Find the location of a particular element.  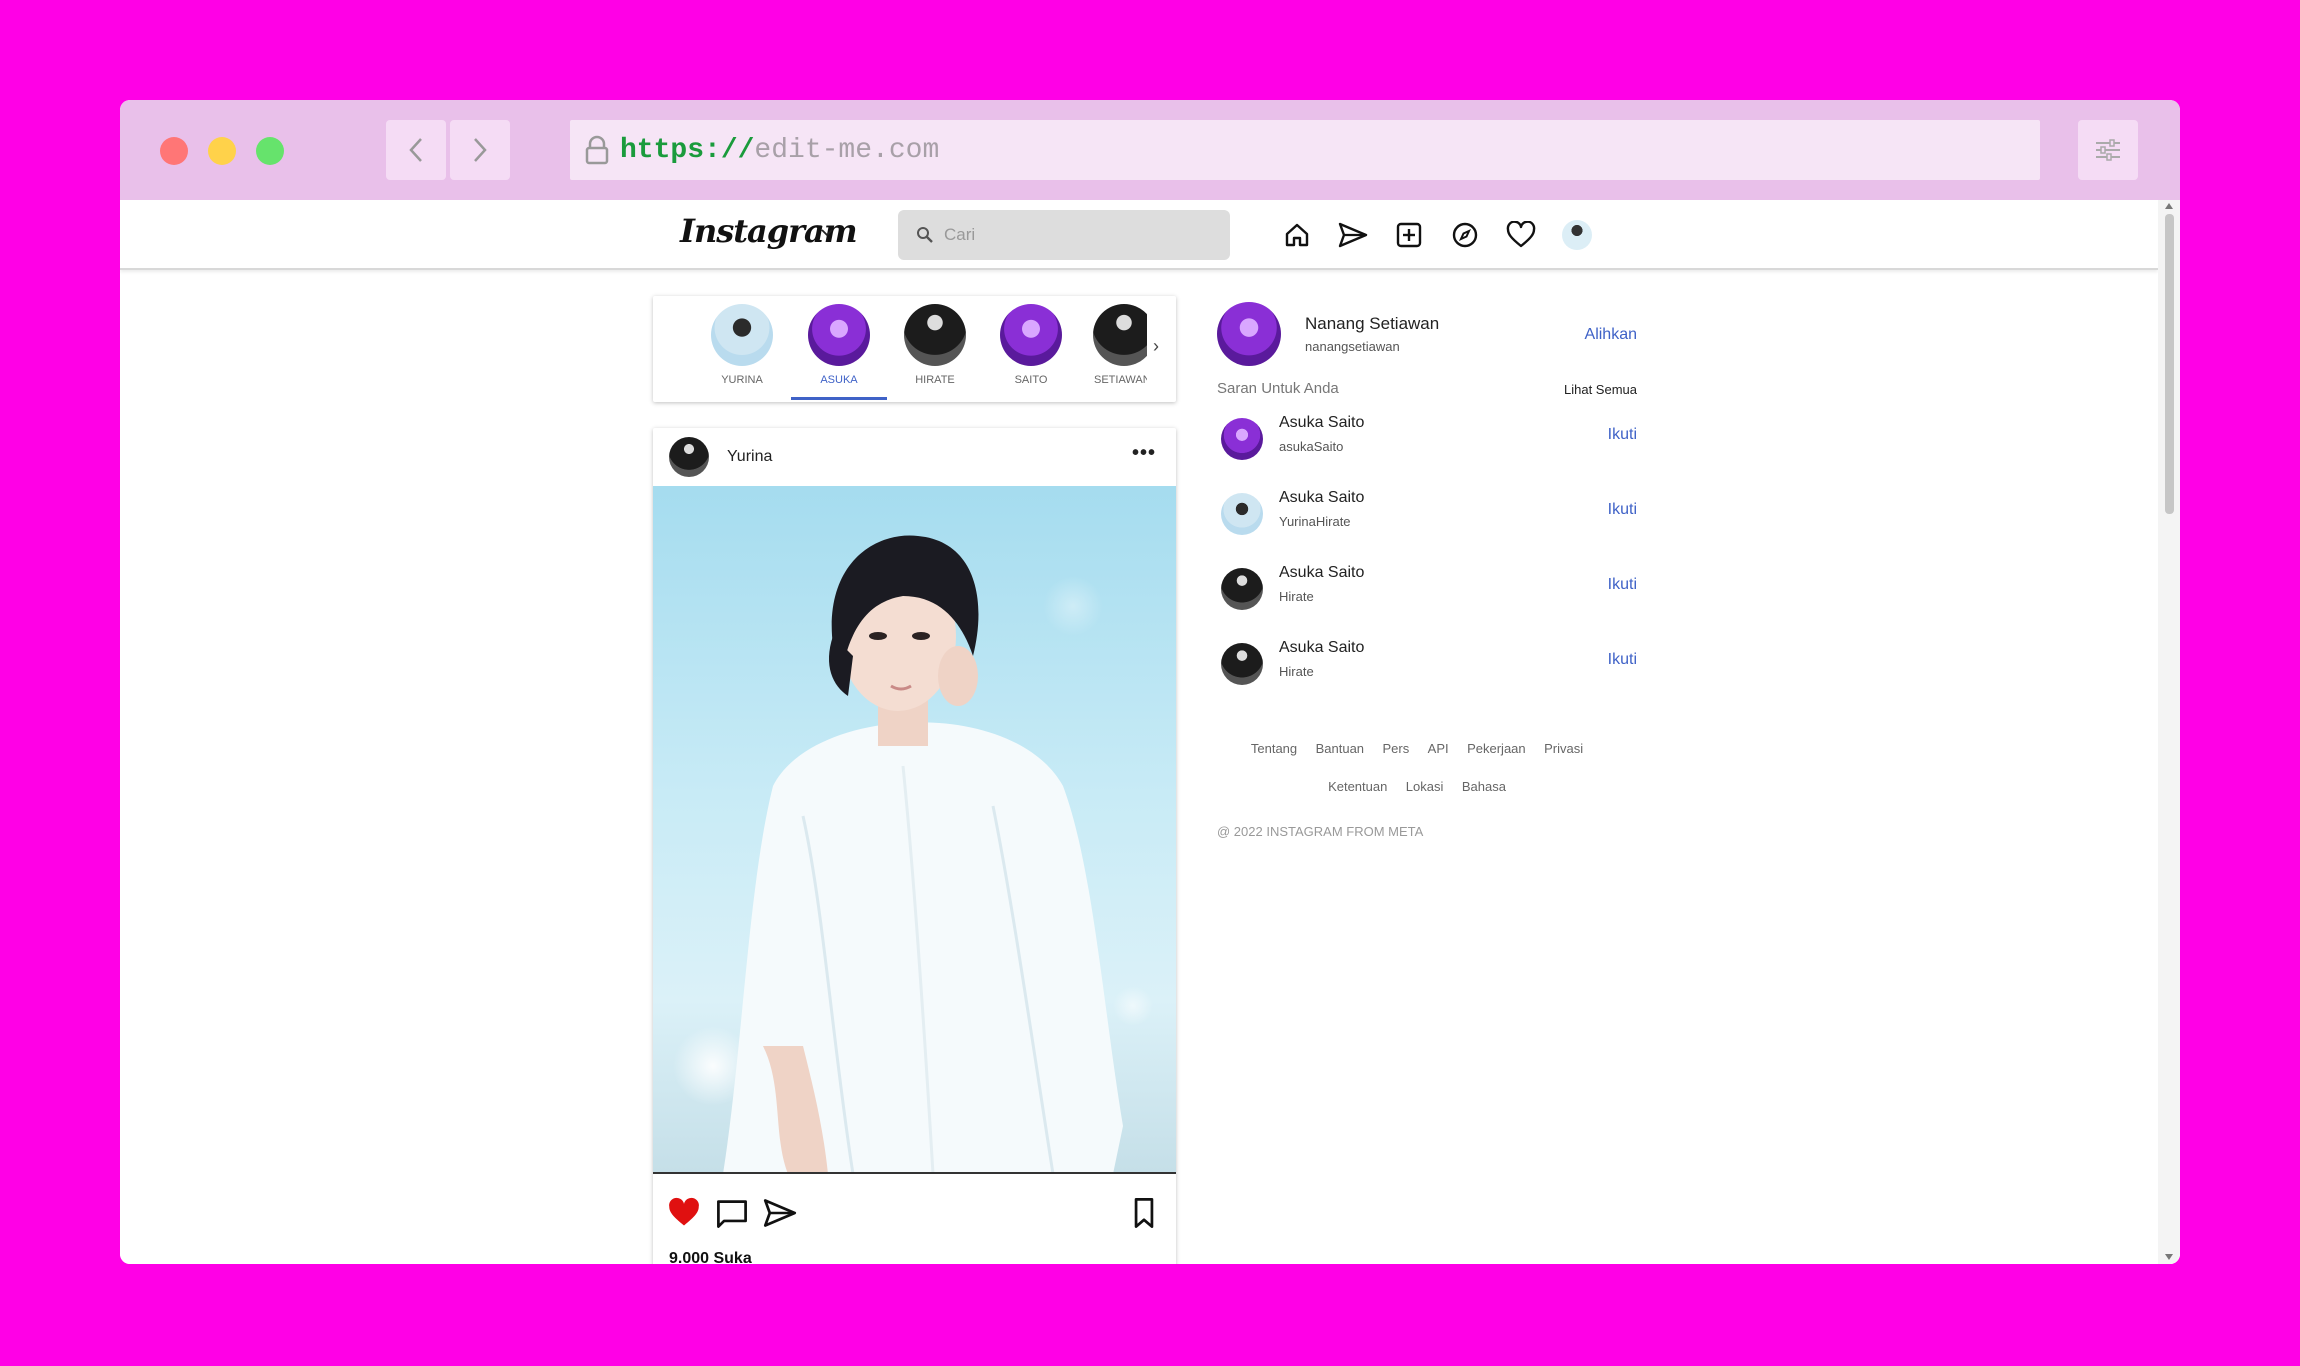

search-icon is located at coordinates (925, 235).